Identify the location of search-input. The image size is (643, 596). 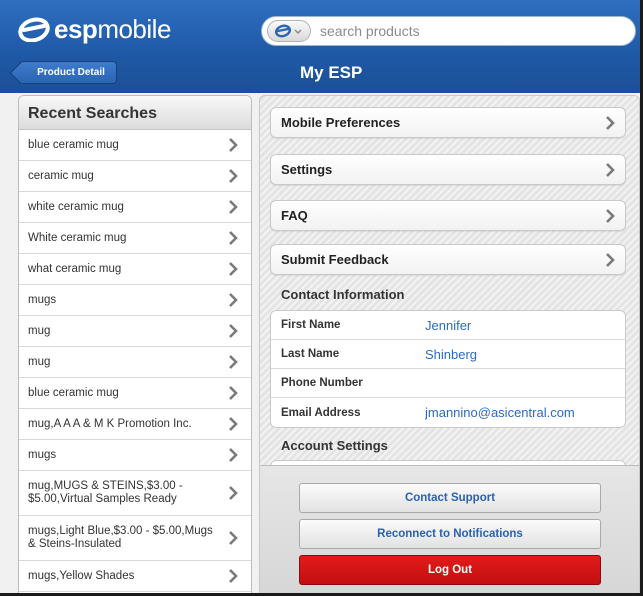
(470, 31).